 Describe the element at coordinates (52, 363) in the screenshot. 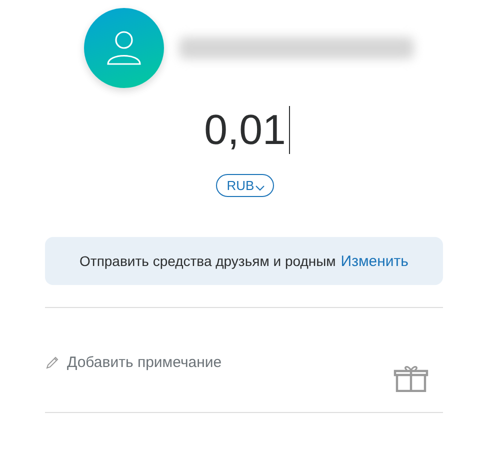

I see `pencil-icon` at that location.